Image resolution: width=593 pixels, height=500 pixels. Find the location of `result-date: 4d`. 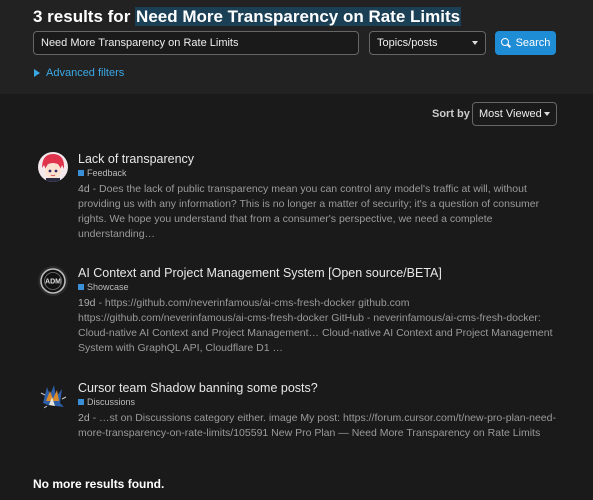

result-date: 4d is located at coordinates (84, 189).